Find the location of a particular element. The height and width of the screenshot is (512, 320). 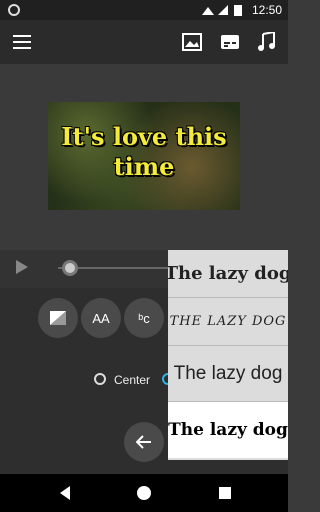

caption-line-2: time is located at coordinates (144, 166).